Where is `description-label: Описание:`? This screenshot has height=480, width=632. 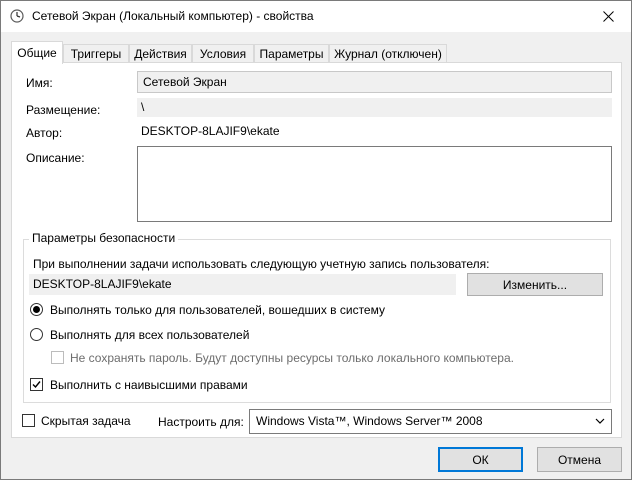 description-label: Описание: is located at coordinates (55, 158).